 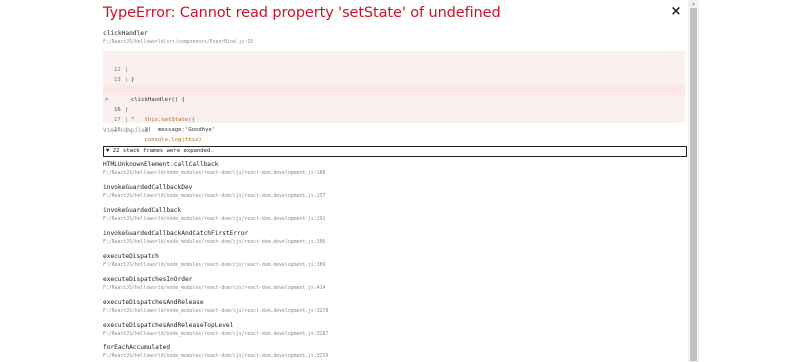 What do you see at coordinates (133, 80) in the screenshot?
I see `code-text: }` at bounding box center [133, 80].